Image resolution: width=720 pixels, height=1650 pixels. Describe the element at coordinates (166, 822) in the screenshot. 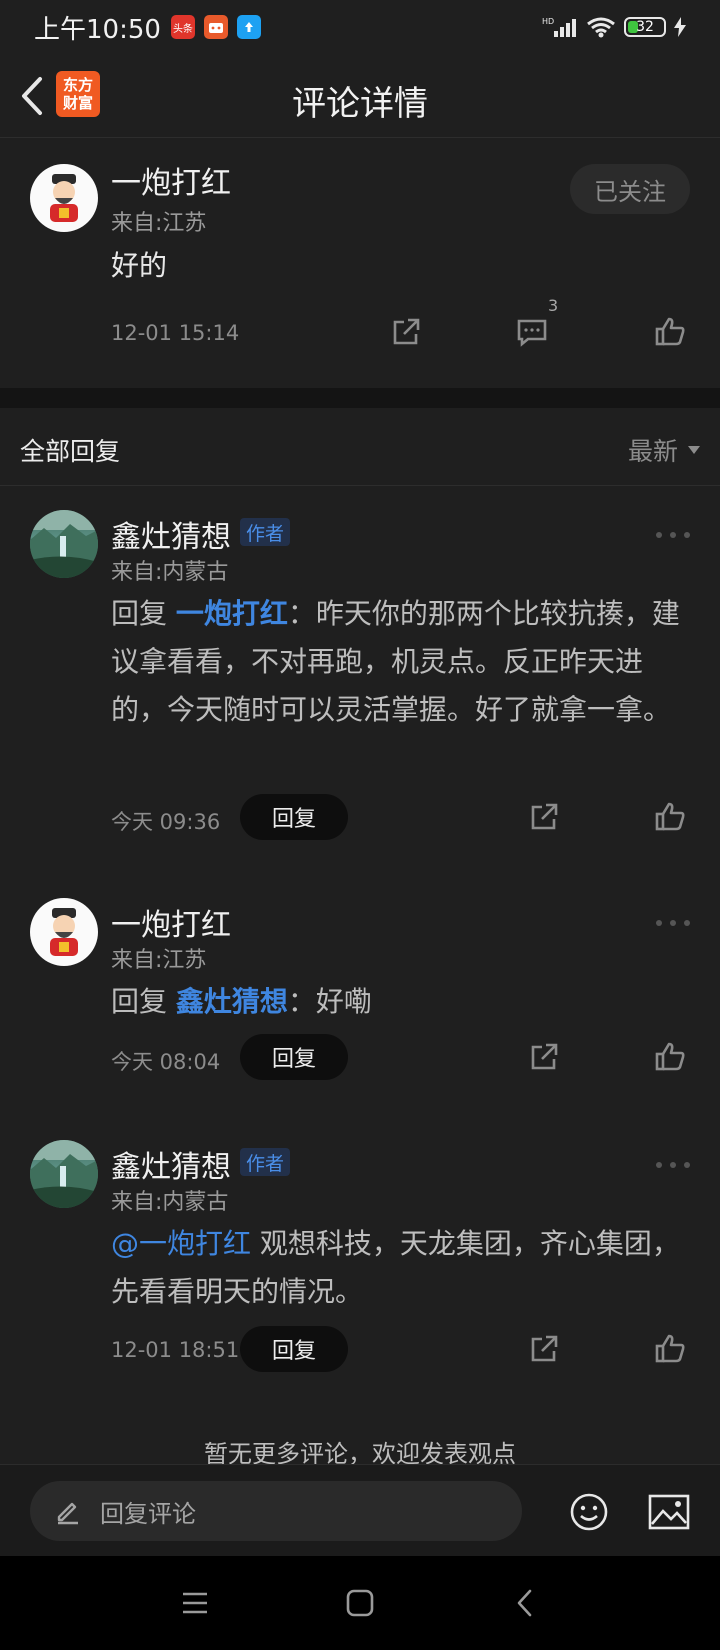

I see `reply-time: 今天 09:36` at that location.